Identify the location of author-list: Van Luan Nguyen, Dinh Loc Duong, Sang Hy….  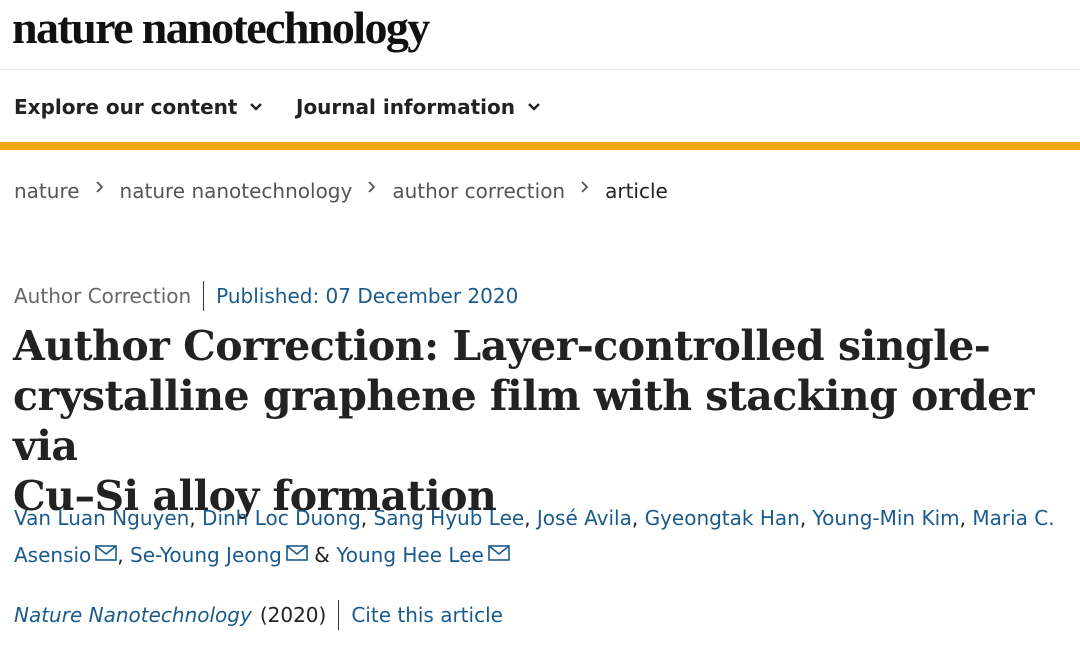
(539, 537).